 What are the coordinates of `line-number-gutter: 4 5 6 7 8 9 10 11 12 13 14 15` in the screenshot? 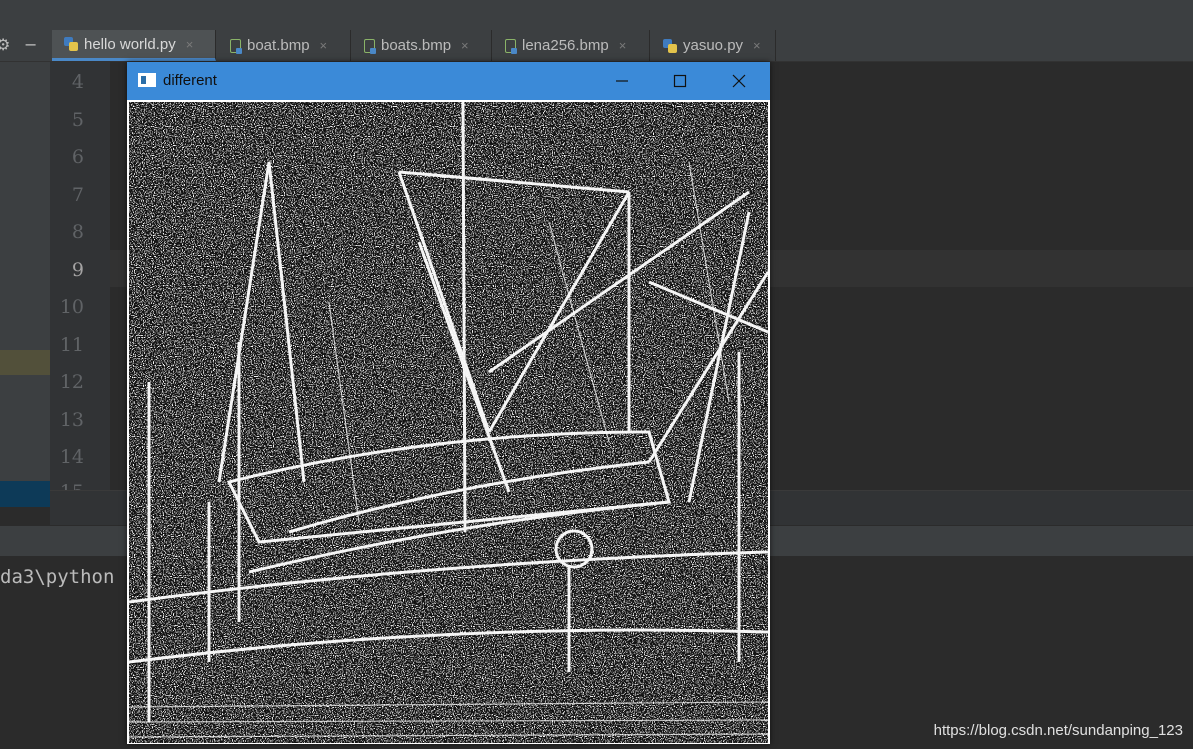 It's located at (80, 276).